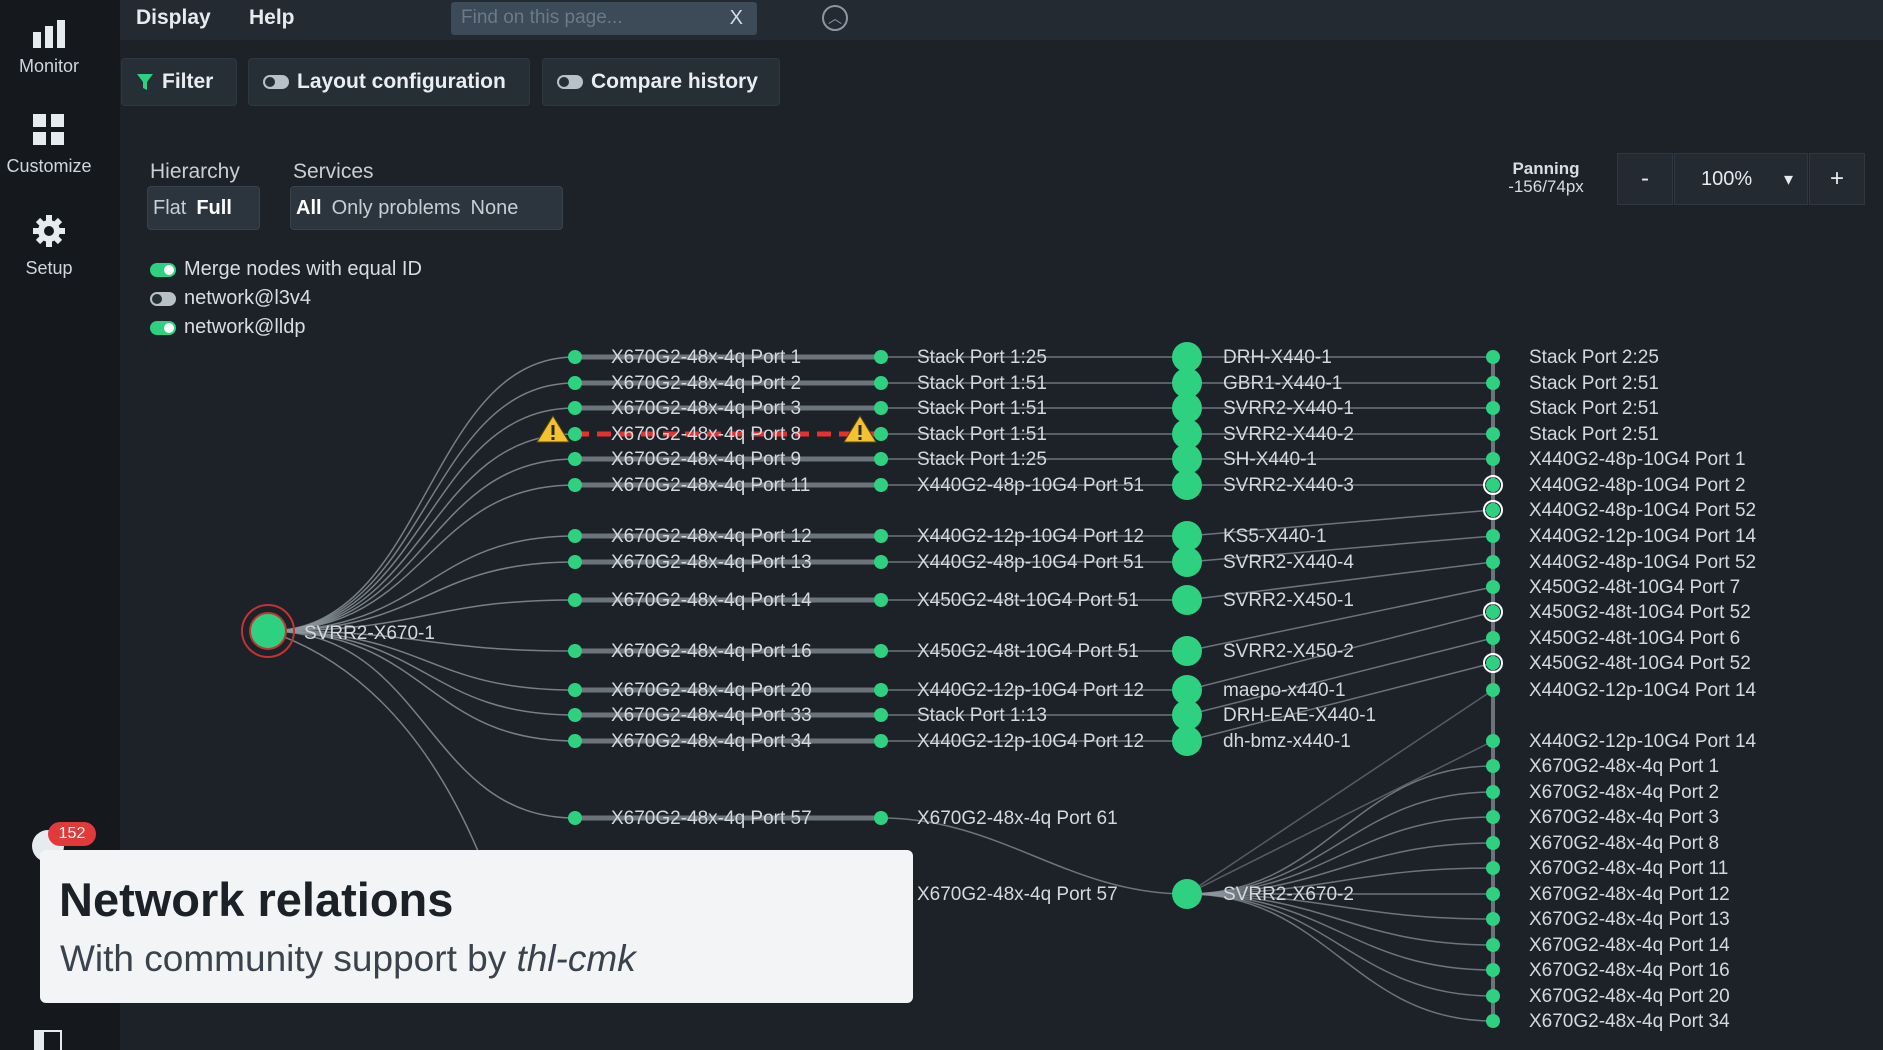 Image resolution: width=1883 pixels, height=1050 pixels. What do you see at coordinates (576, 958) in the screenshot?
I see `banner-author: thl-cmk` at bounding box center [576, 958].